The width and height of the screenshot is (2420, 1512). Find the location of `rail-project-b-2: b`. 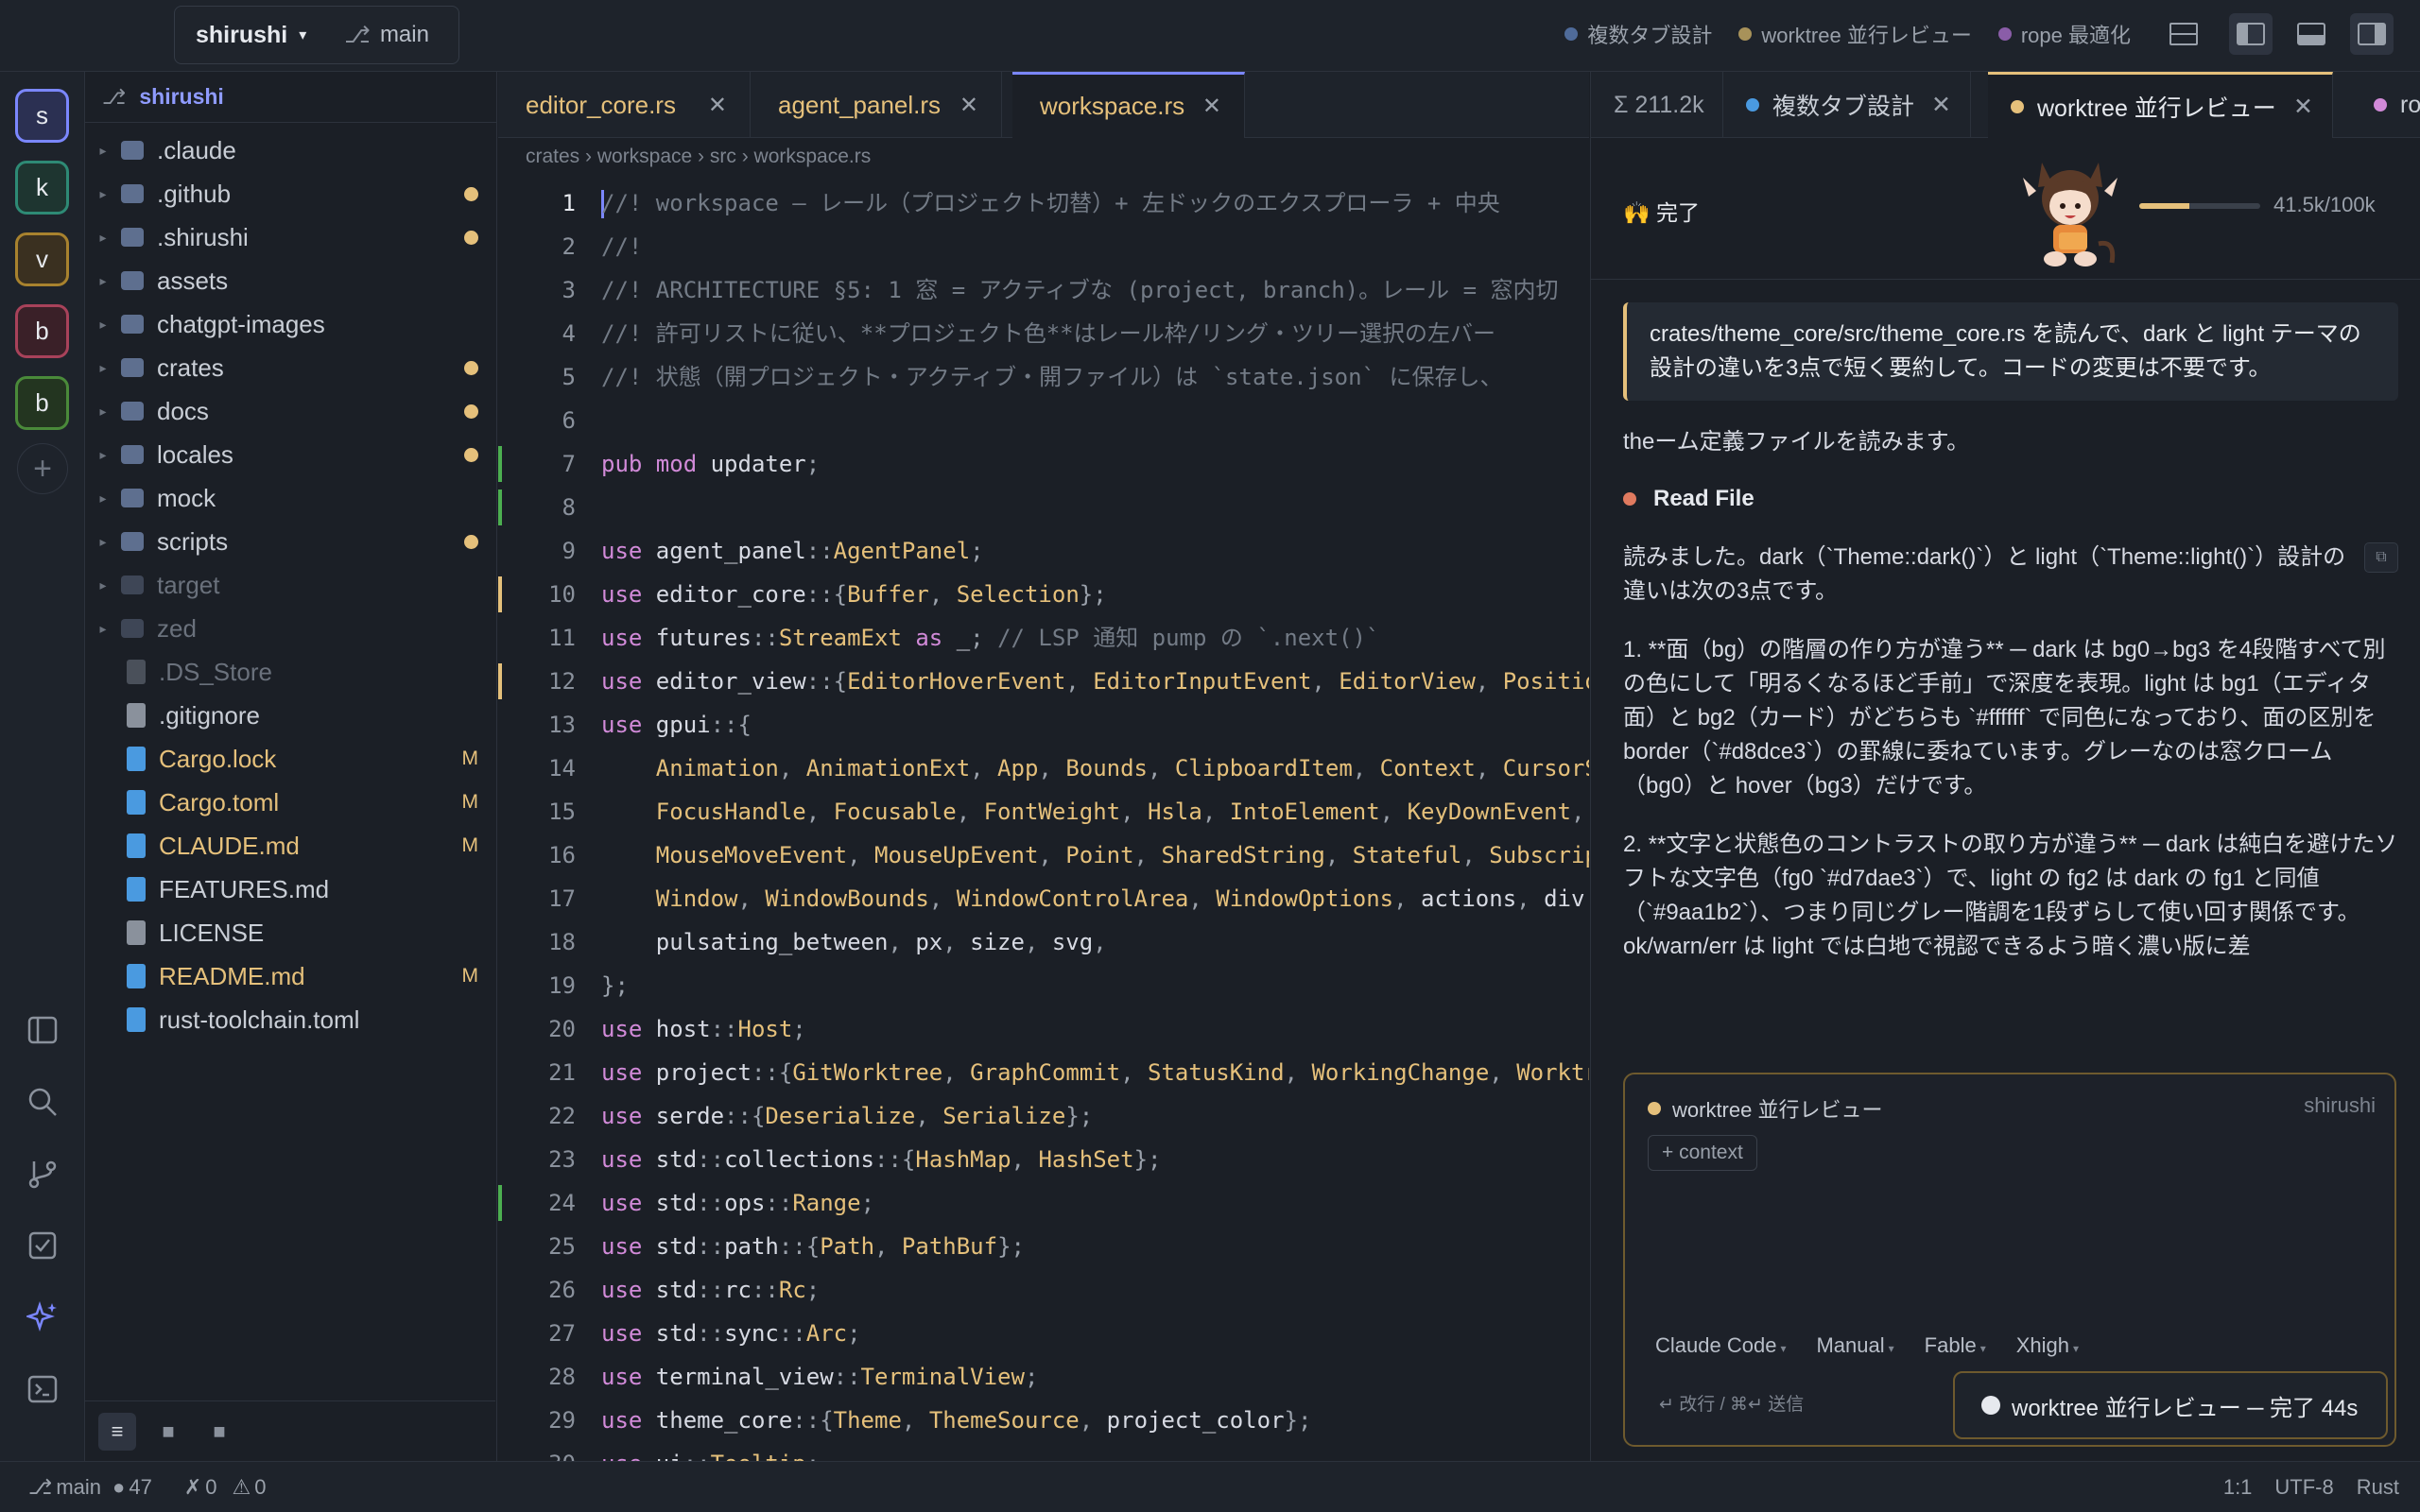

rail-project-b-2: b is located at coordinates (42, 403).